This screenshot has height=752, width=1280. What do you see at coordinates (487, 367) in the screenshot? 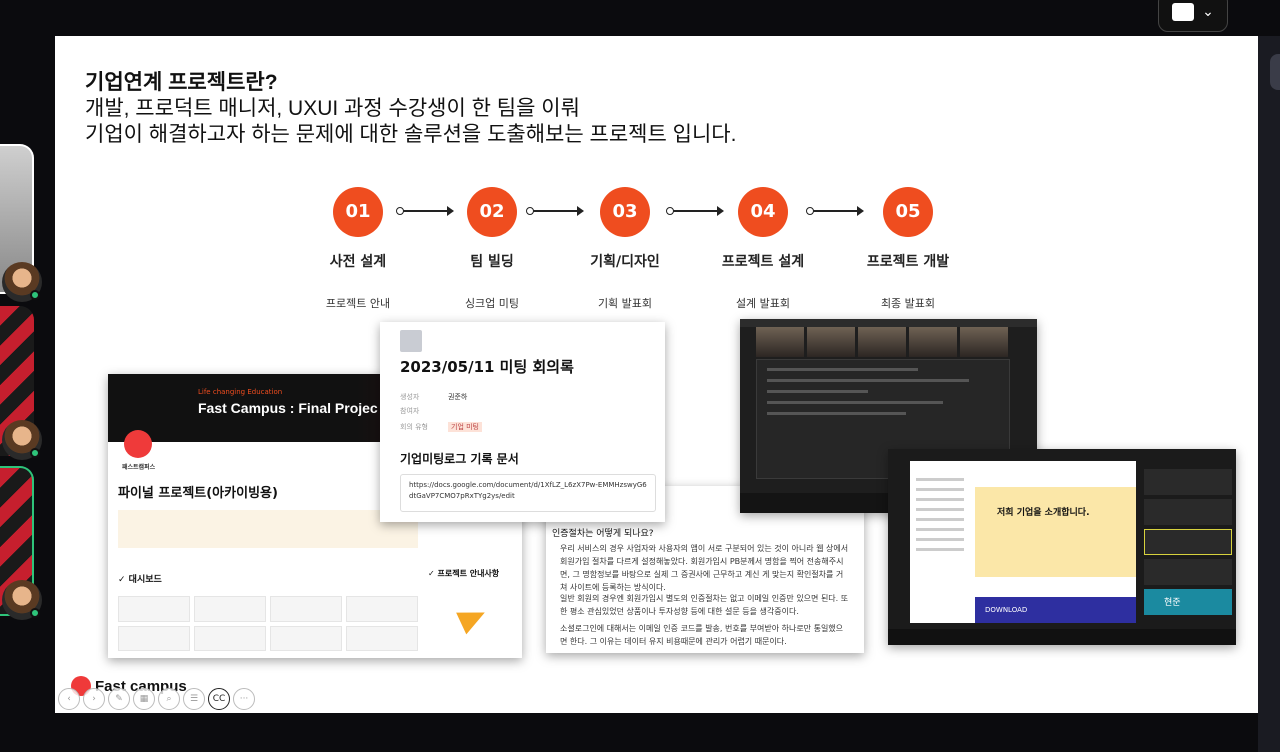
I see `minutes-title: 2023/05/11 미팅 회의록` at bounding box center [487, 367].